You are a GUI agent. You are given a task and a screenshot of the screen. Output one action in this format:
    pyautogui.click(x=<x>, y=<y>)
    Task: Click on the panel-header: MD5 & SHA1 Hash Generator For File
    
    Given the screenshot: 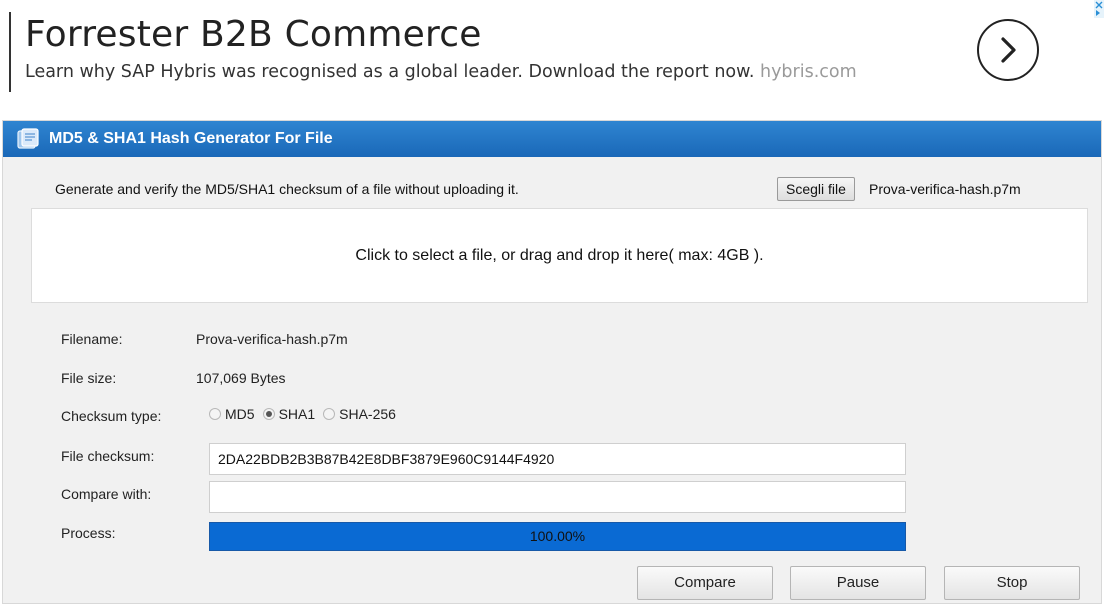 What is the action you would take?
    pyautogui.click(x=552, y=139)
    